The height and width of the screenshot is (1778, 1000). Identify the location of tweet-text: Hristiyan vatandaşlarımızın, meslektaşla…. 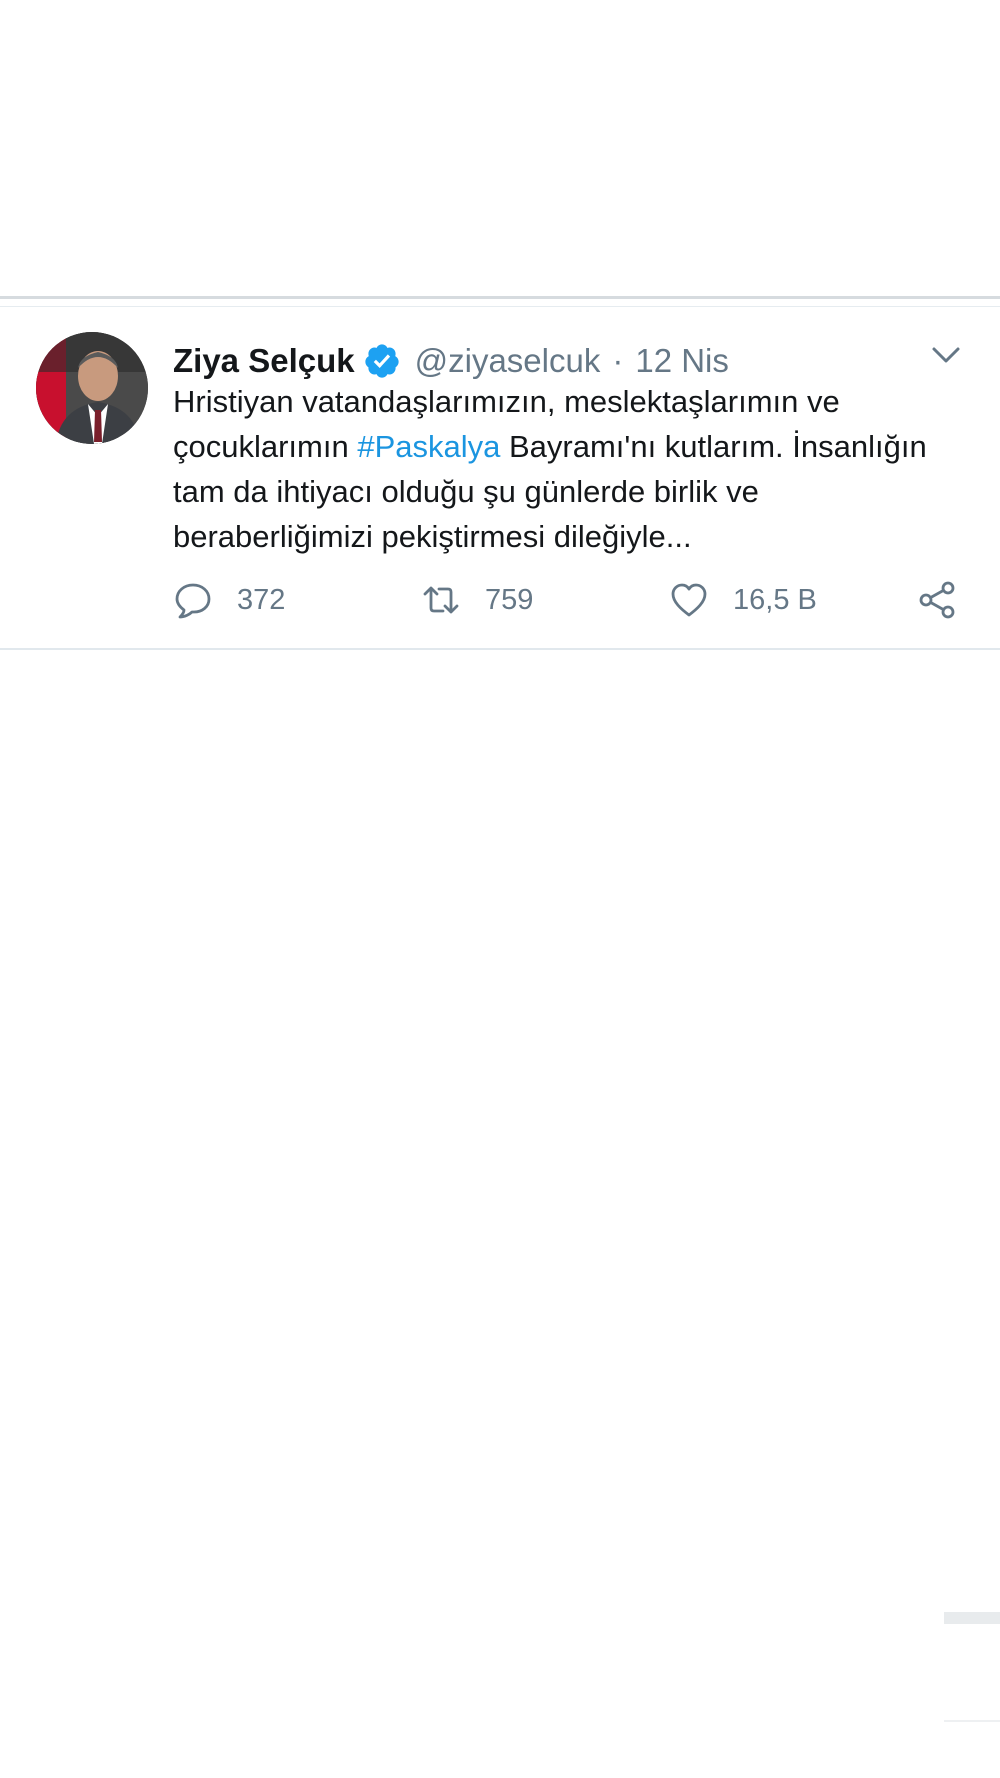
(568, 469).